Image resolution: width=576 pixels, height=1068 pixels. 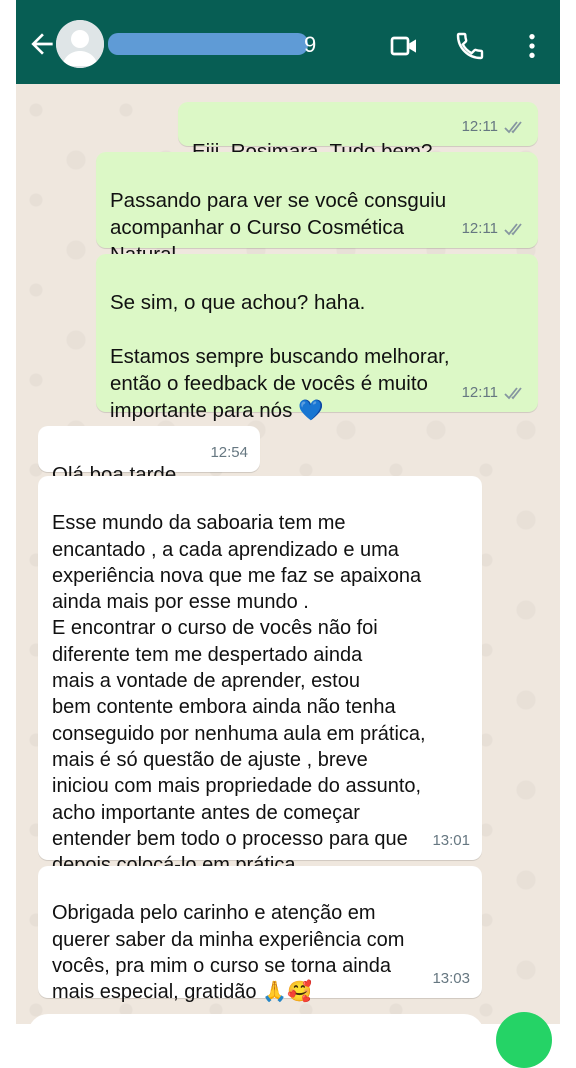 I want to click on message-meta: 13:01, so click(x=451, y=841).